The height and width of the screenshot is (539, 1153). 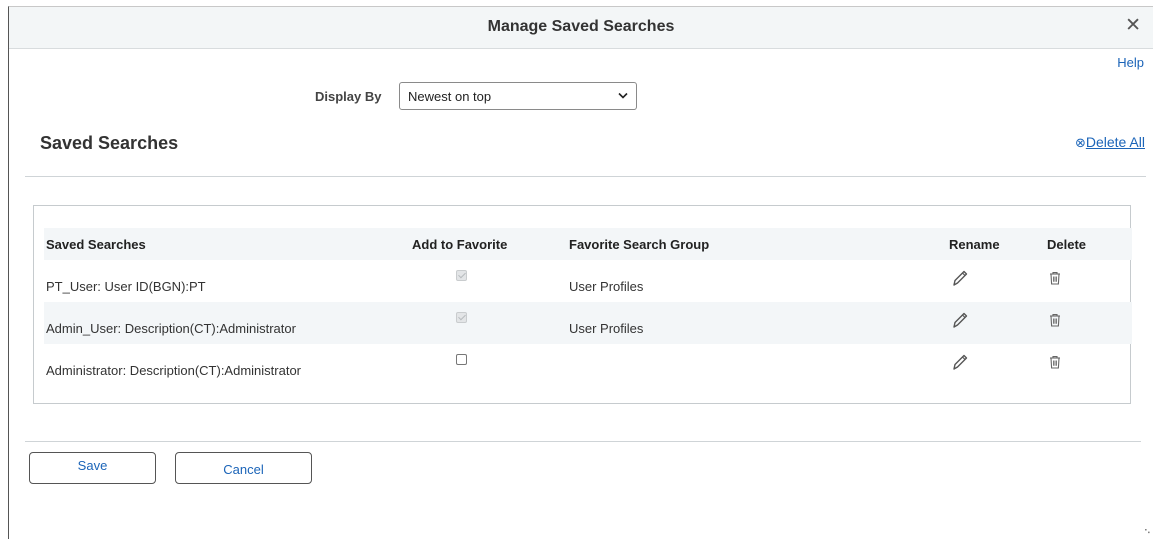 I want to click on dialog-title: Manage Saved Searches, so click(x=581, y=26).